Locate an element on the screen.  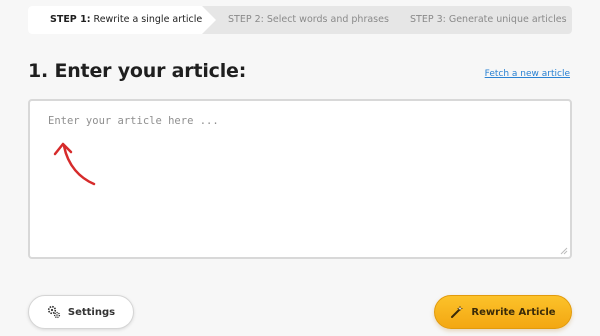
rewrite-article-button: Rewrite Article is located at coordinates (503, 312).